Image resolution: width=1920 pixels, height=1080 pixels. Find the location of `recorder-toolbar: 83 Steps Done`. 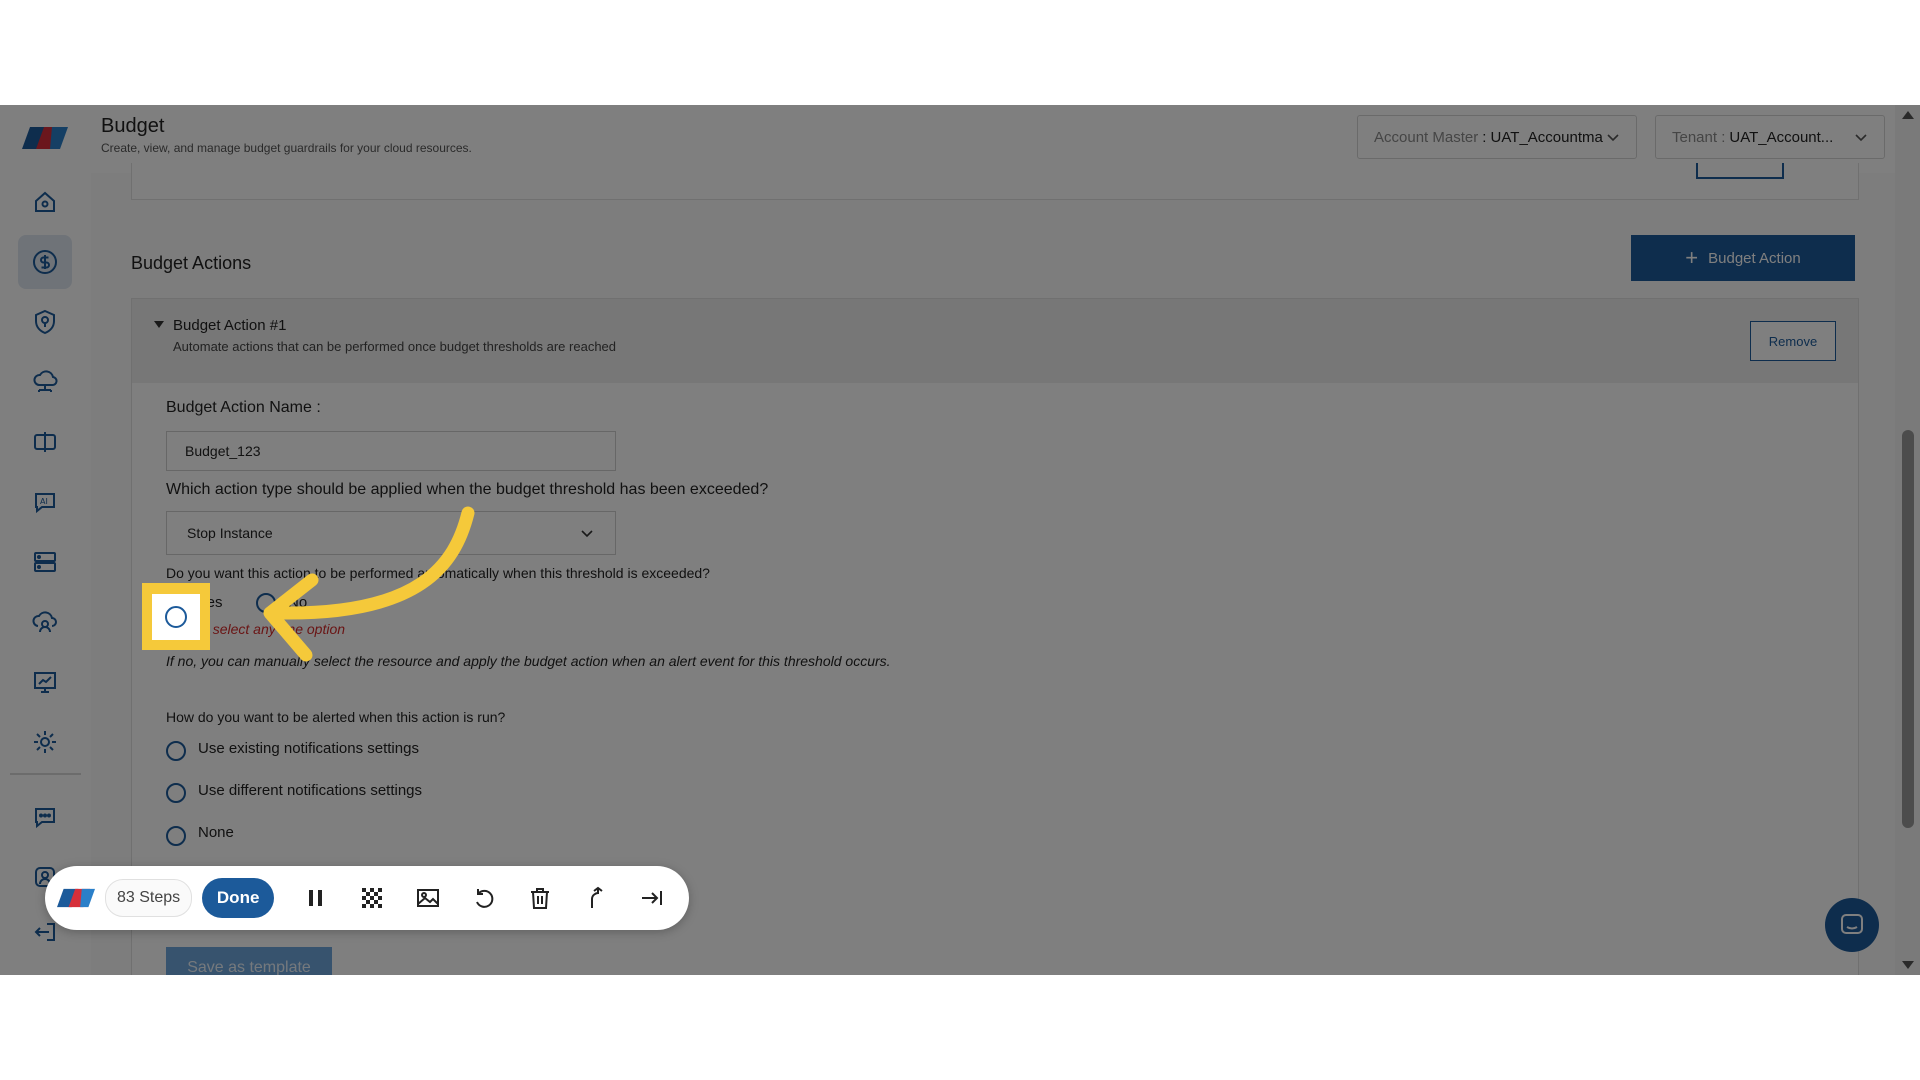

recorder-toolbar: 83 Steps Done is located at coordinates (367, 898).